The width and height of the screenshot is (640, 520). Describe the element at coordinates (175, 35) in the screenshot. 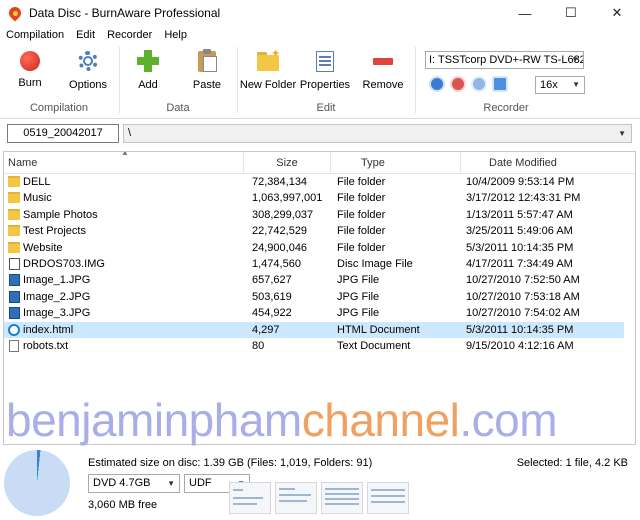

I see `menu-help: Help` at that location.